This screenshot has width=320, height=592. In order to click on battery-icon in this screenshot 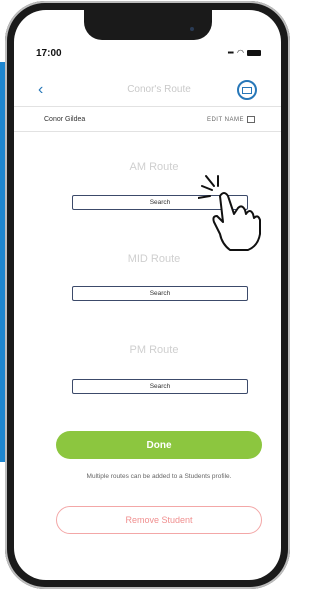, I will do `click(254, 52)`.